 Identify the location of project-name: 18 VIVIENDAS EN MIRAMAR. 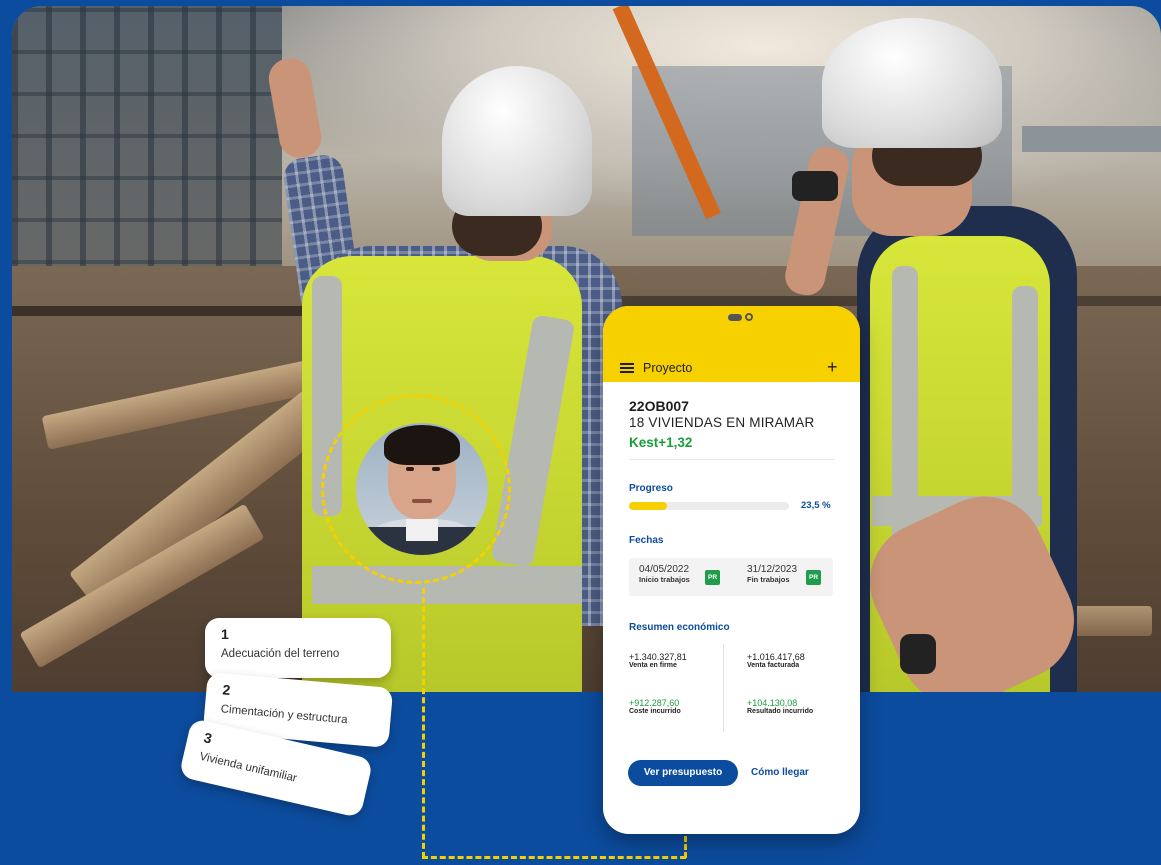
(722, 422).